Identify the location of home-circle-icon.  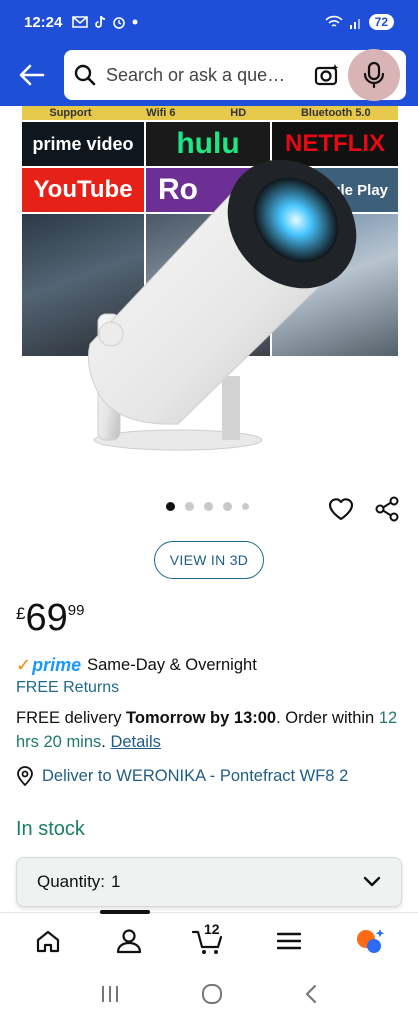
(211, 993).